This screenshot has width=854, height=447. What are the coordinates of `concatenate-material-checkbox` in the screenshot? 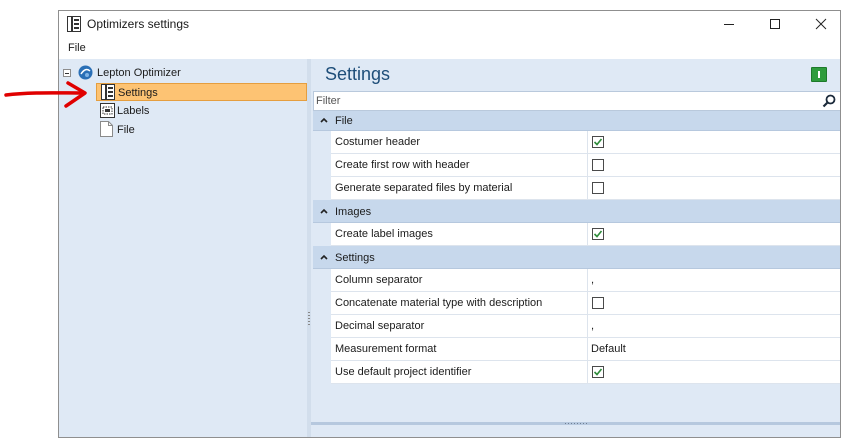 It's located at (598, 303).